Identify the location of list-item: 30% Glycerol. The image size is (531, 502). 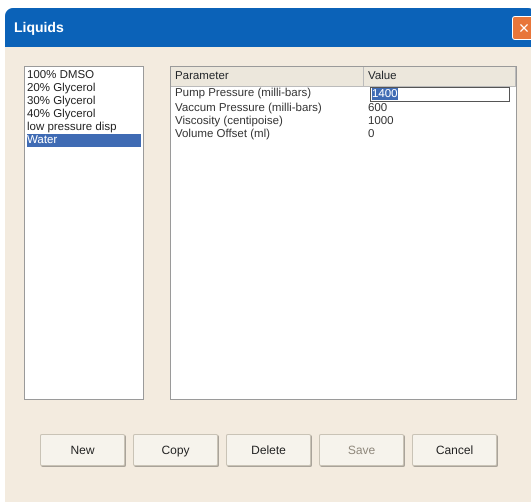
(84, 101).